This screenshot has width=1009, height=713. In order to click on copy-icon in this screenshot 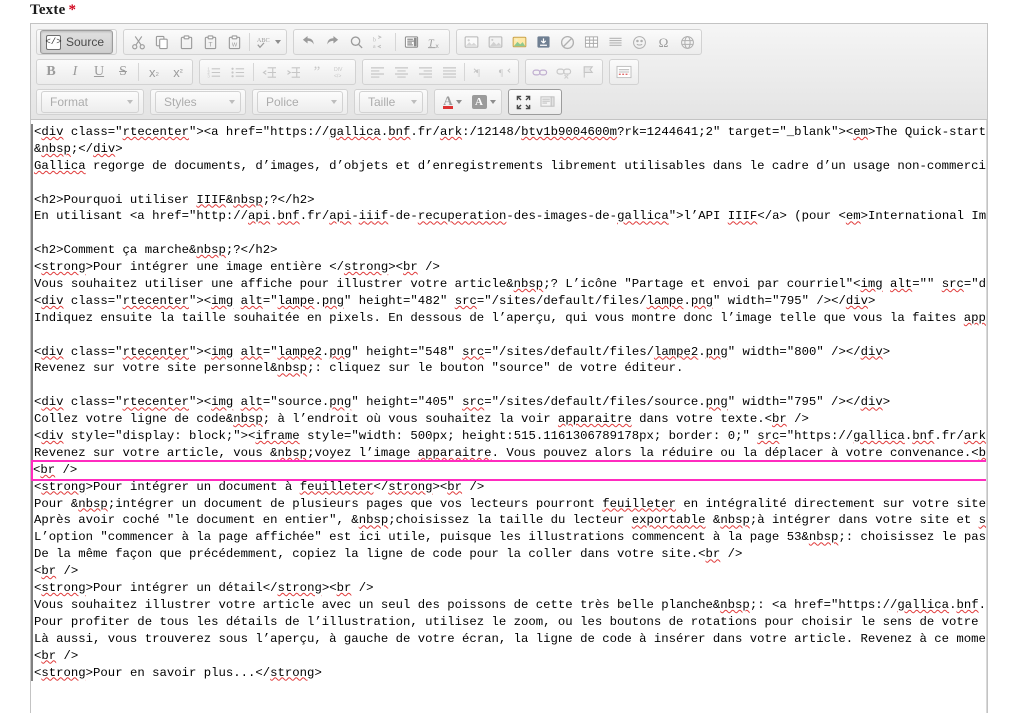, I will do `click(162, 42)`.